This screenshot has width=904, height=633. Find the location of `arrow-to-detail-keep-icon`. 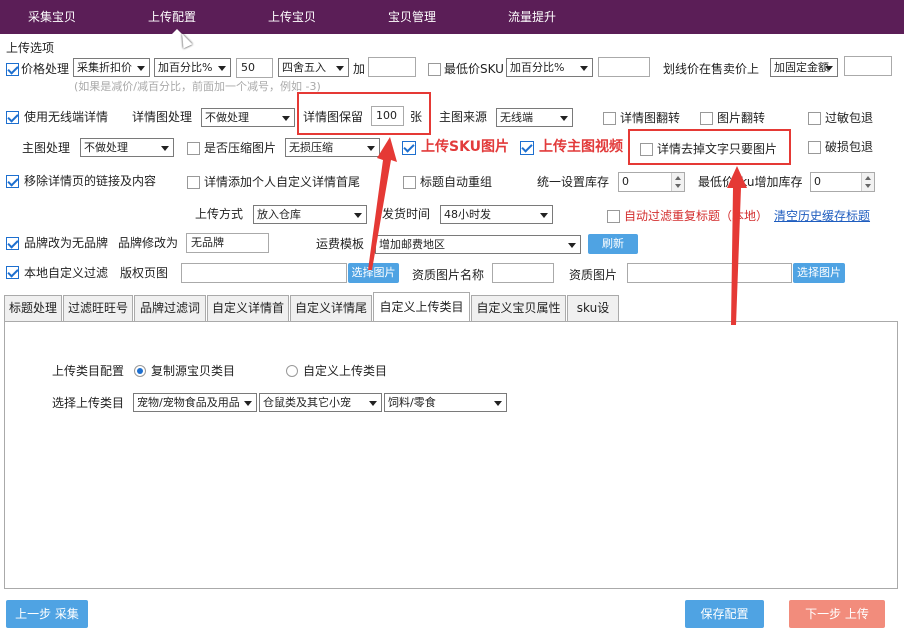

arrow-to-detail-keep-icon is located at coordinates (382, 203).